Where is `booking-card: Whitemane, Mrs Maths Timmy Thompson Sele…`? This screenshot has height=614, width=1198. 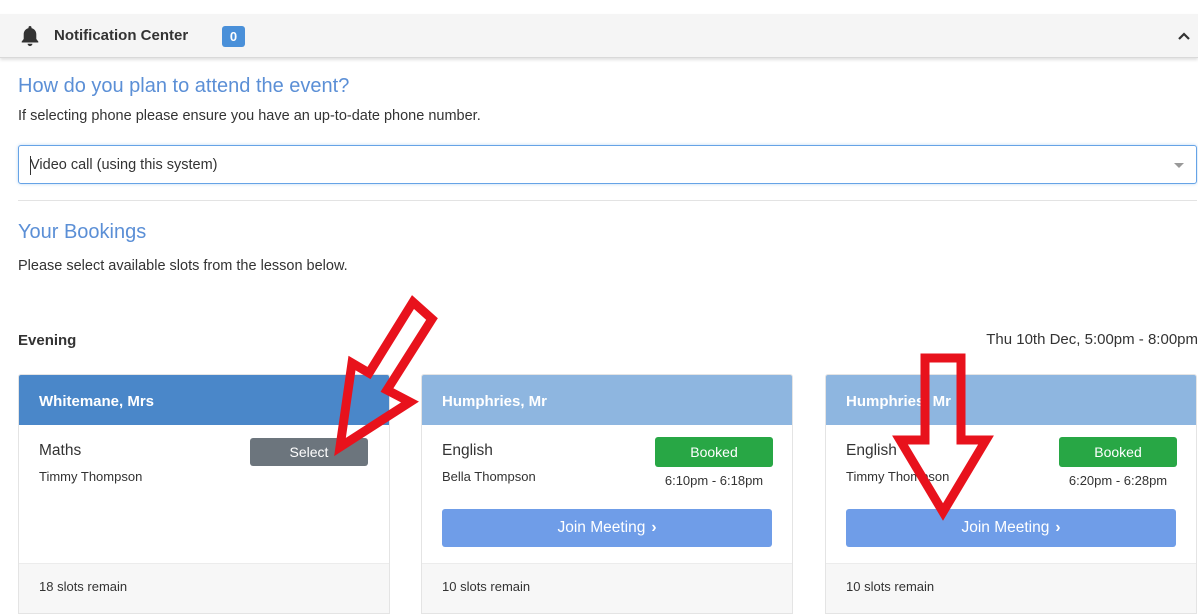 booking-card: Whitemane, Mrs Maths Timmy Thompson Sele… is located at coordinates (204, 494).